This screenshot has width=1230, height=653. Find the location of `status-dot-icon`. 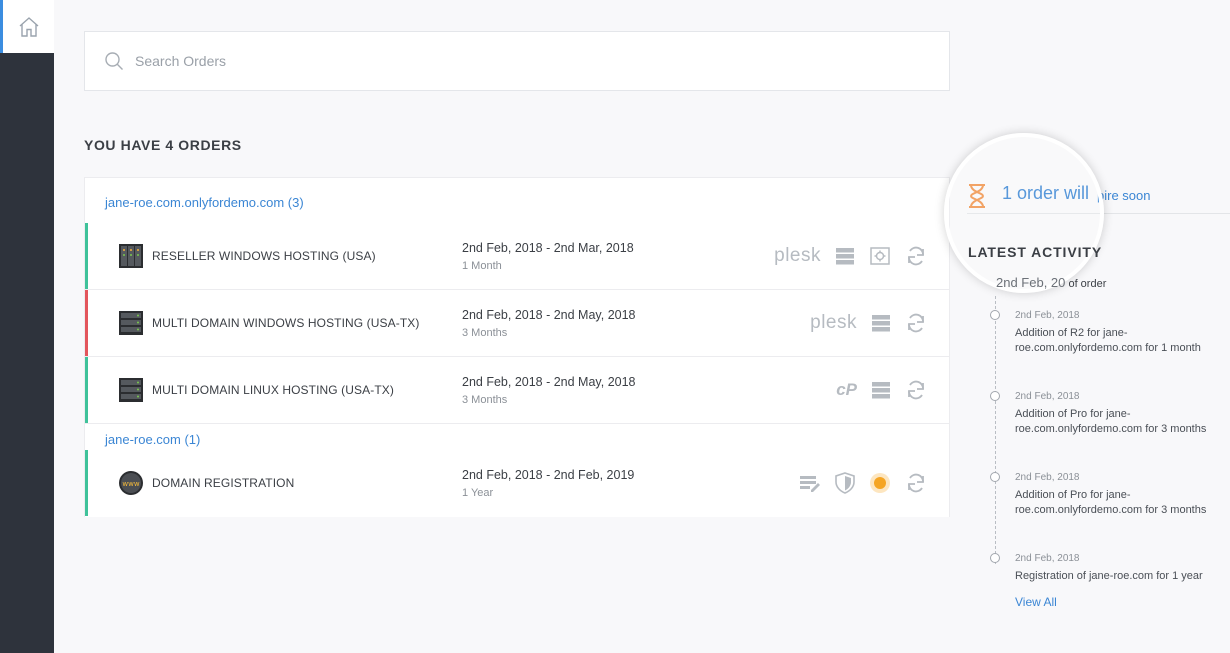

status-dot-icon is located at coordinates (880, 483).